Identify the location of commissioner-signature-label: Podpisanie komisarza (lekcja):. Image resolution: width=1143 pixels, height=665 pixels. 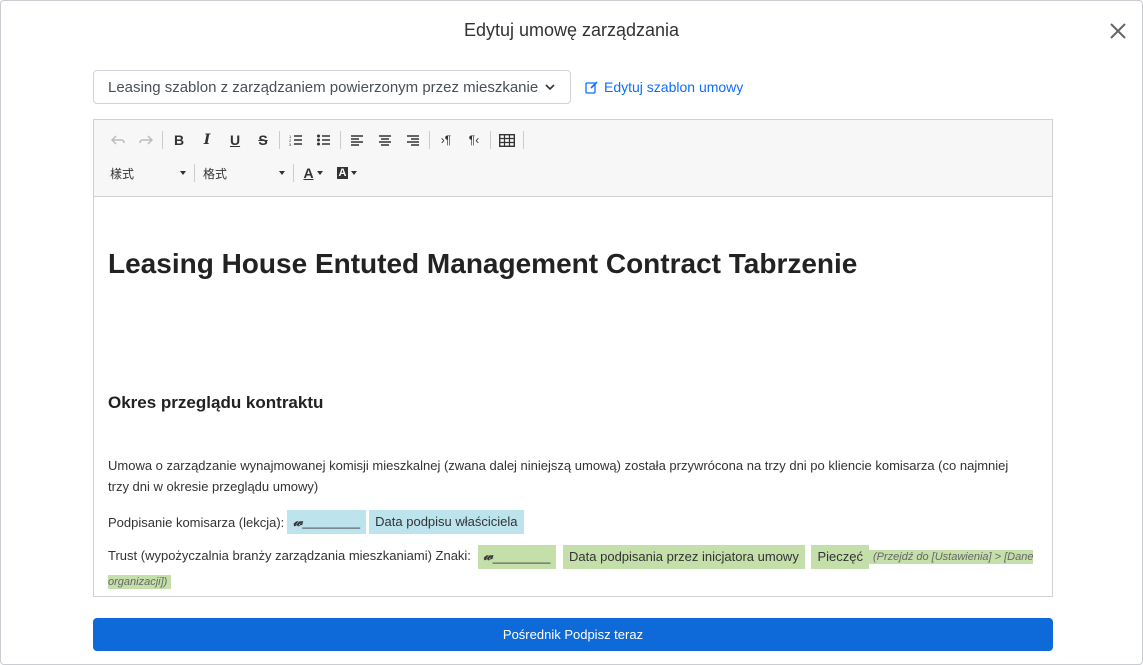
(196, 522).